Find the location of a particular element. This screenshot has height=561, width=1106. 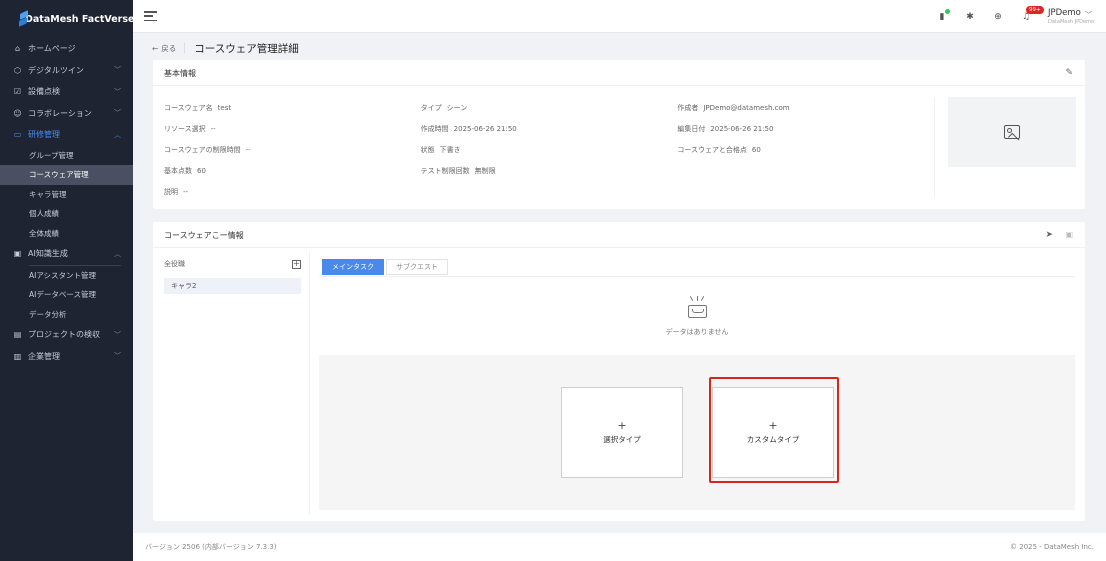

menu-toggle-icon is located at coordinates (150, 16).